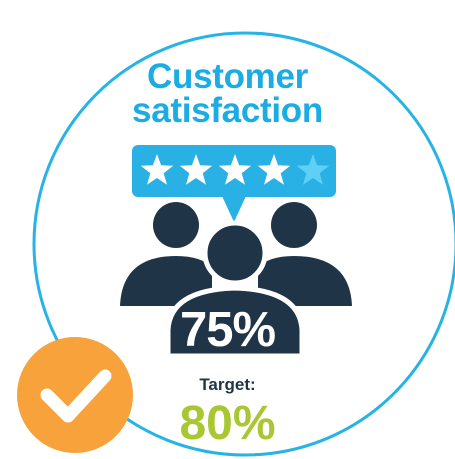 The height and width of the screenshot is (459, 455). I want to click on target-label: Target:, so click(227, 384).